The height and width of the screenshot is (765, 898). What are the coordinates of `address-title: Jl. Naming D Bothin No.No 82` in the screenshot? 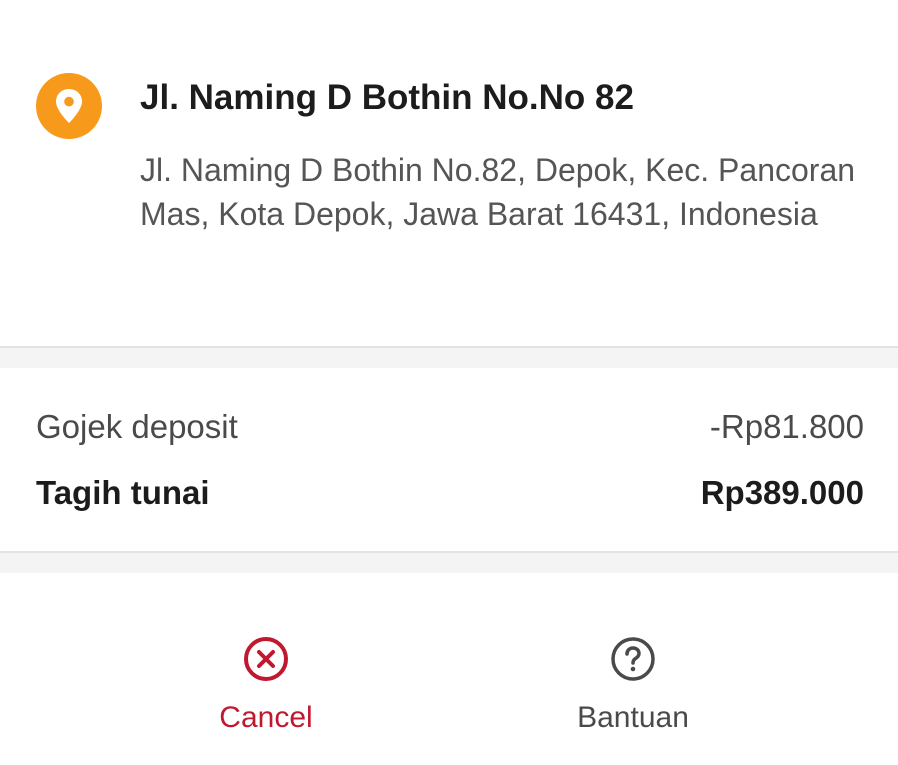 It's located at (387, 97).